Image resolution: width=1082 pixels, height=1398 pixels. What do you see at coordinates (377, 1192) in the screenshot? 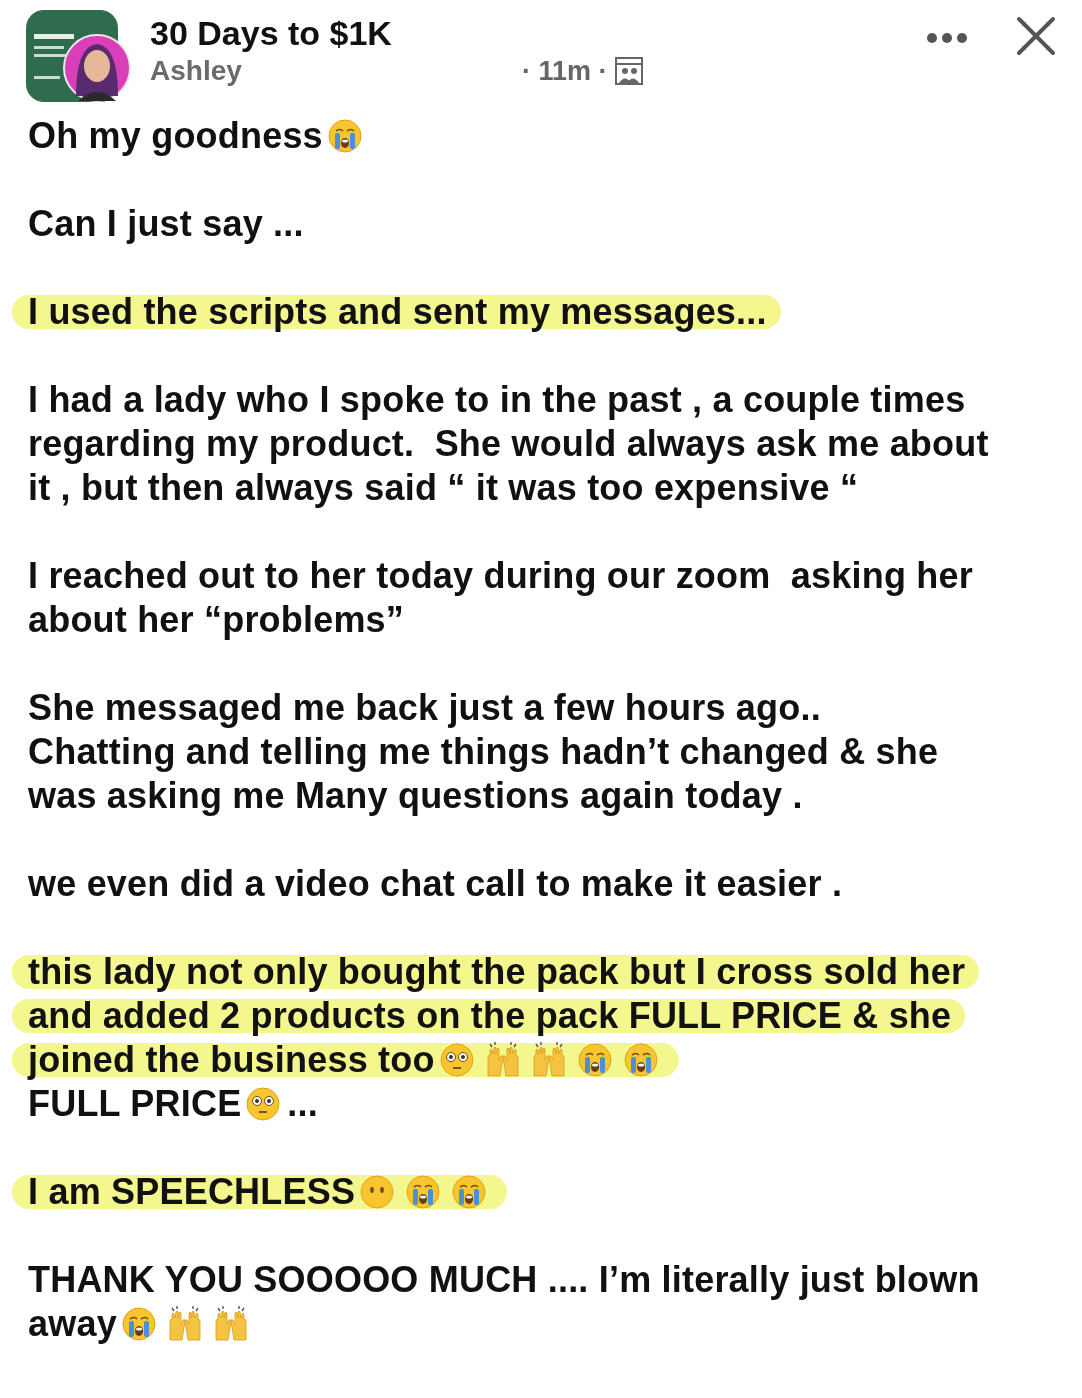
I see `no-mouth-face-icon` at bounding box center [377, 1192].